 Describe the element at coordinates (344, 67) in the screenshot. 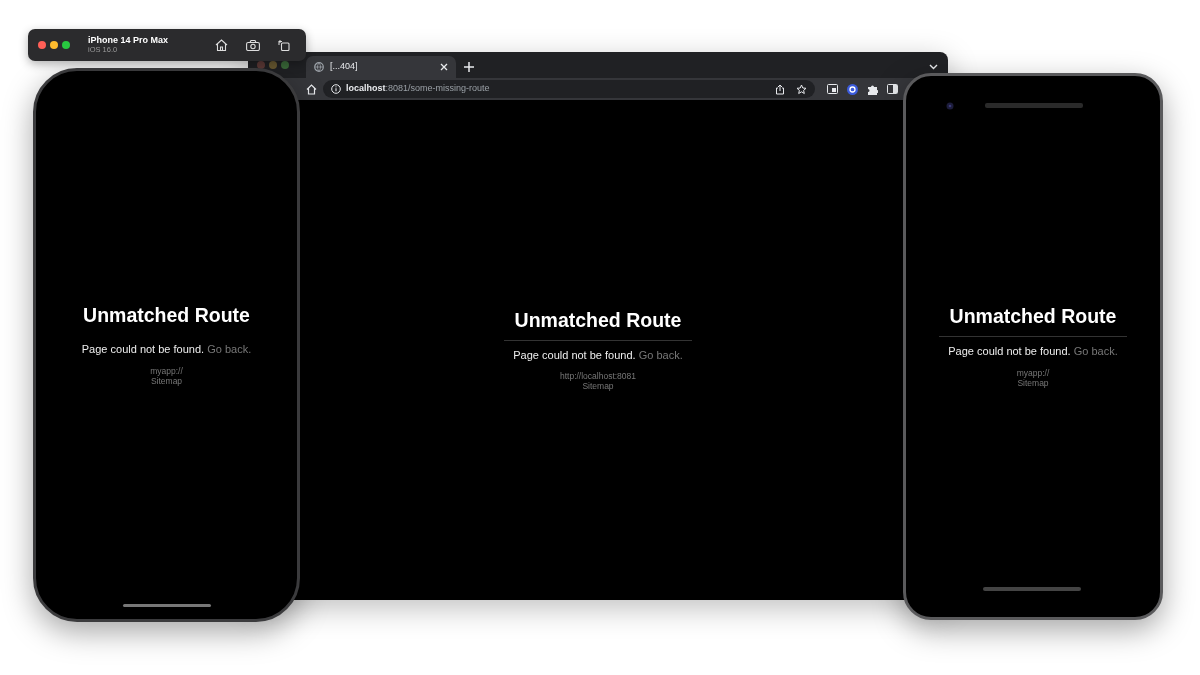

I see `tab-title: [...404]` at that location.